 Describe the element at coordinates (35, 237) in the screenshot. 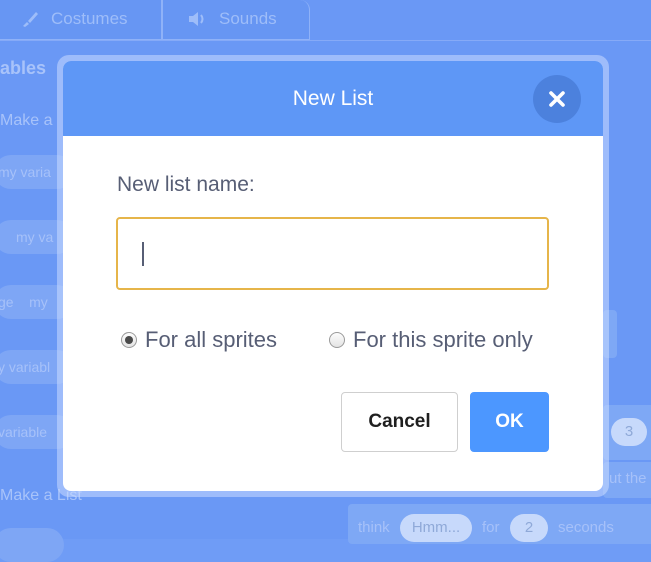

I see `variable-name: my va` at that location.